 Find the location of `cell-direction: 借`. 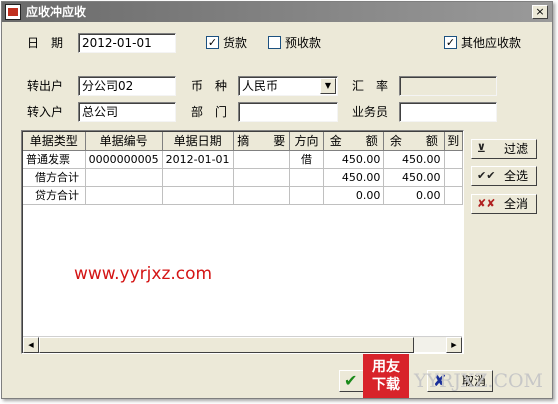

cell-direction: 借 is located at coordinates (307, 159).